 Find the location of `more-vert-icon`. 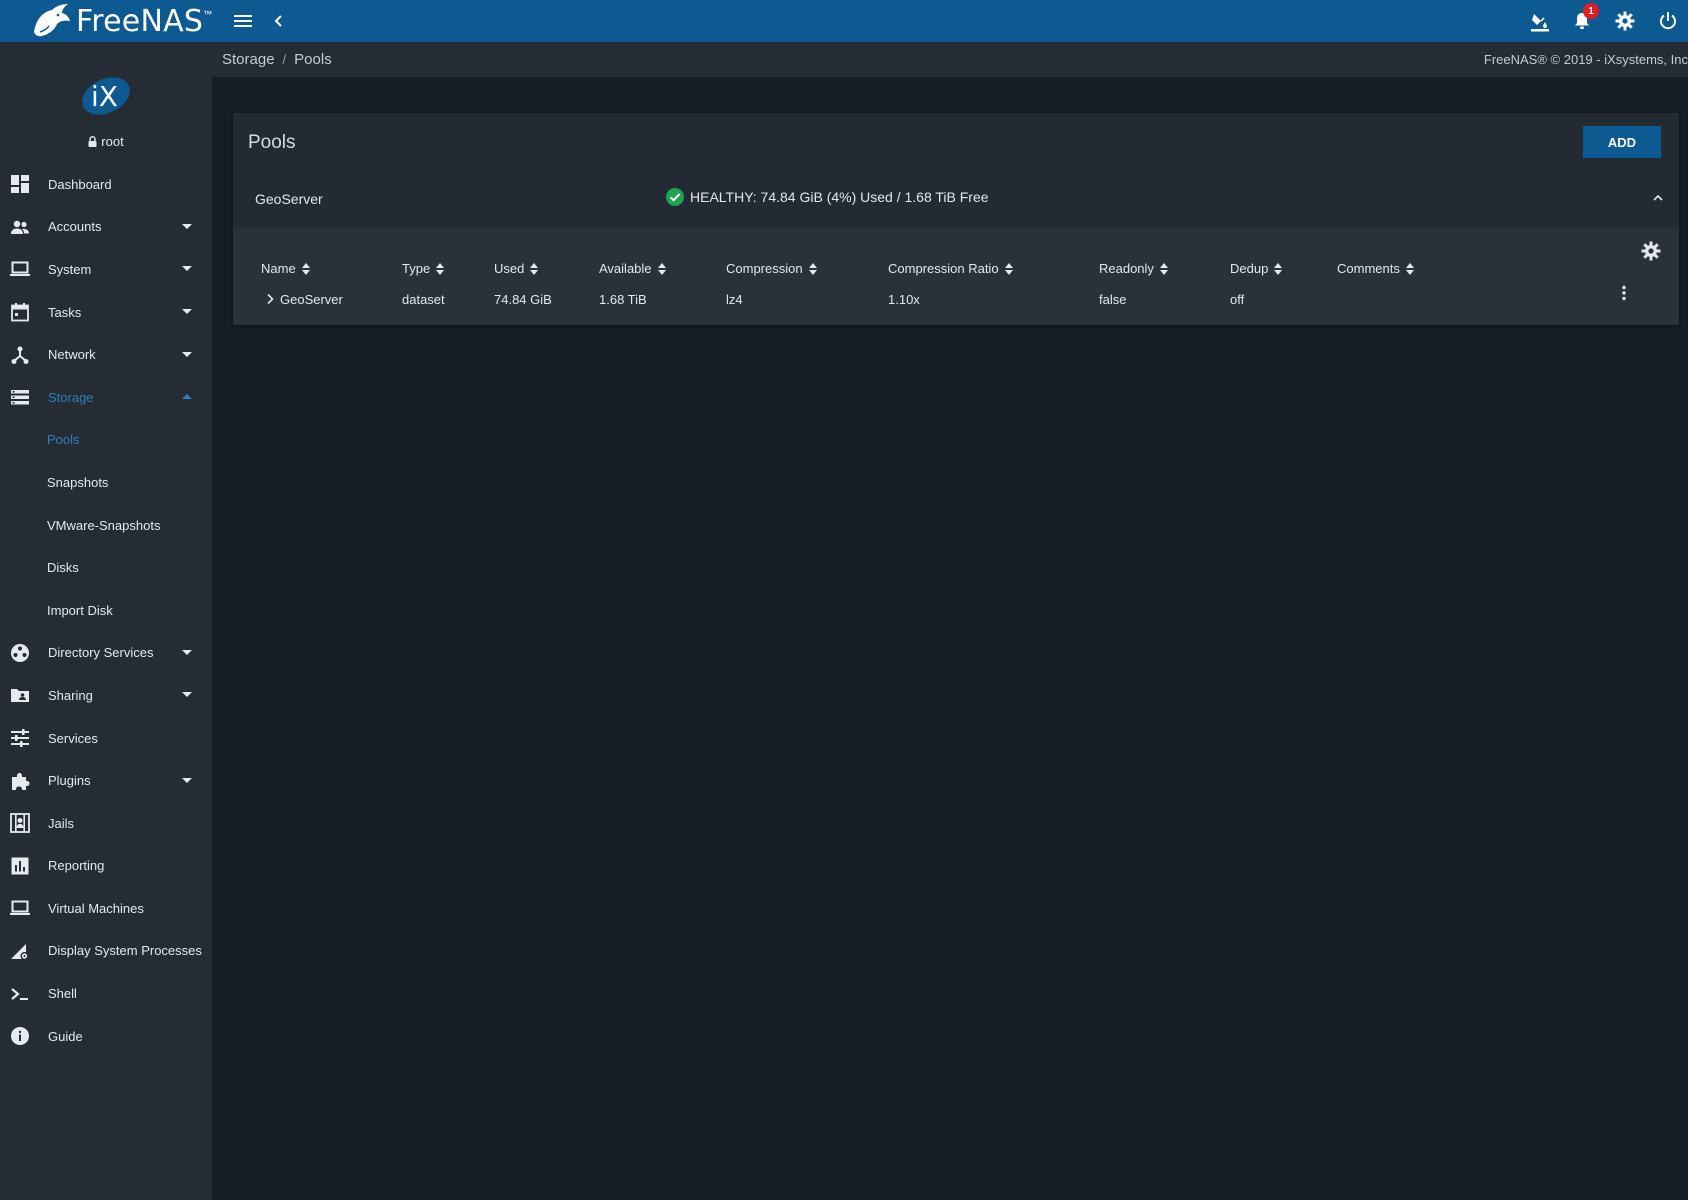

more-vert-icon is located at coordinates (1624, 293).